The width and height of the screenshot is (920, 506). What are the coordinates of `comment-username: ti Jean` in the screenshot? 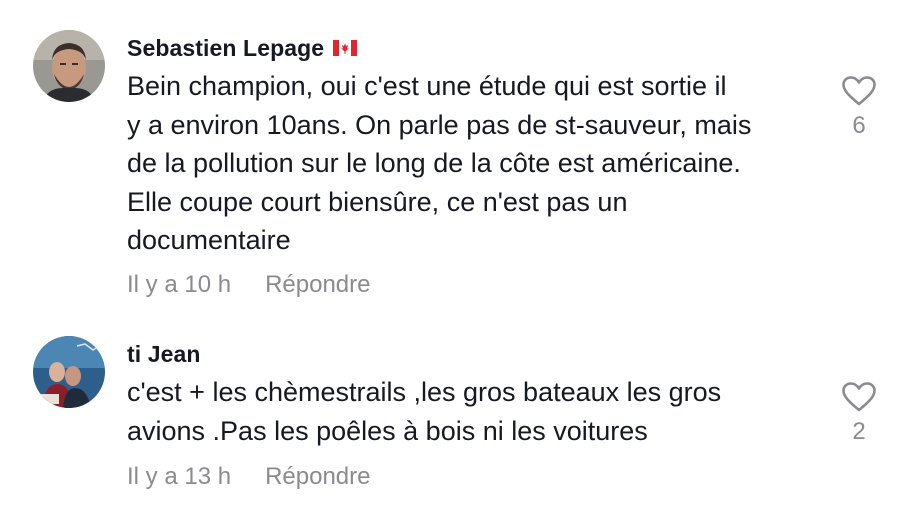 It's located at (164, 354).